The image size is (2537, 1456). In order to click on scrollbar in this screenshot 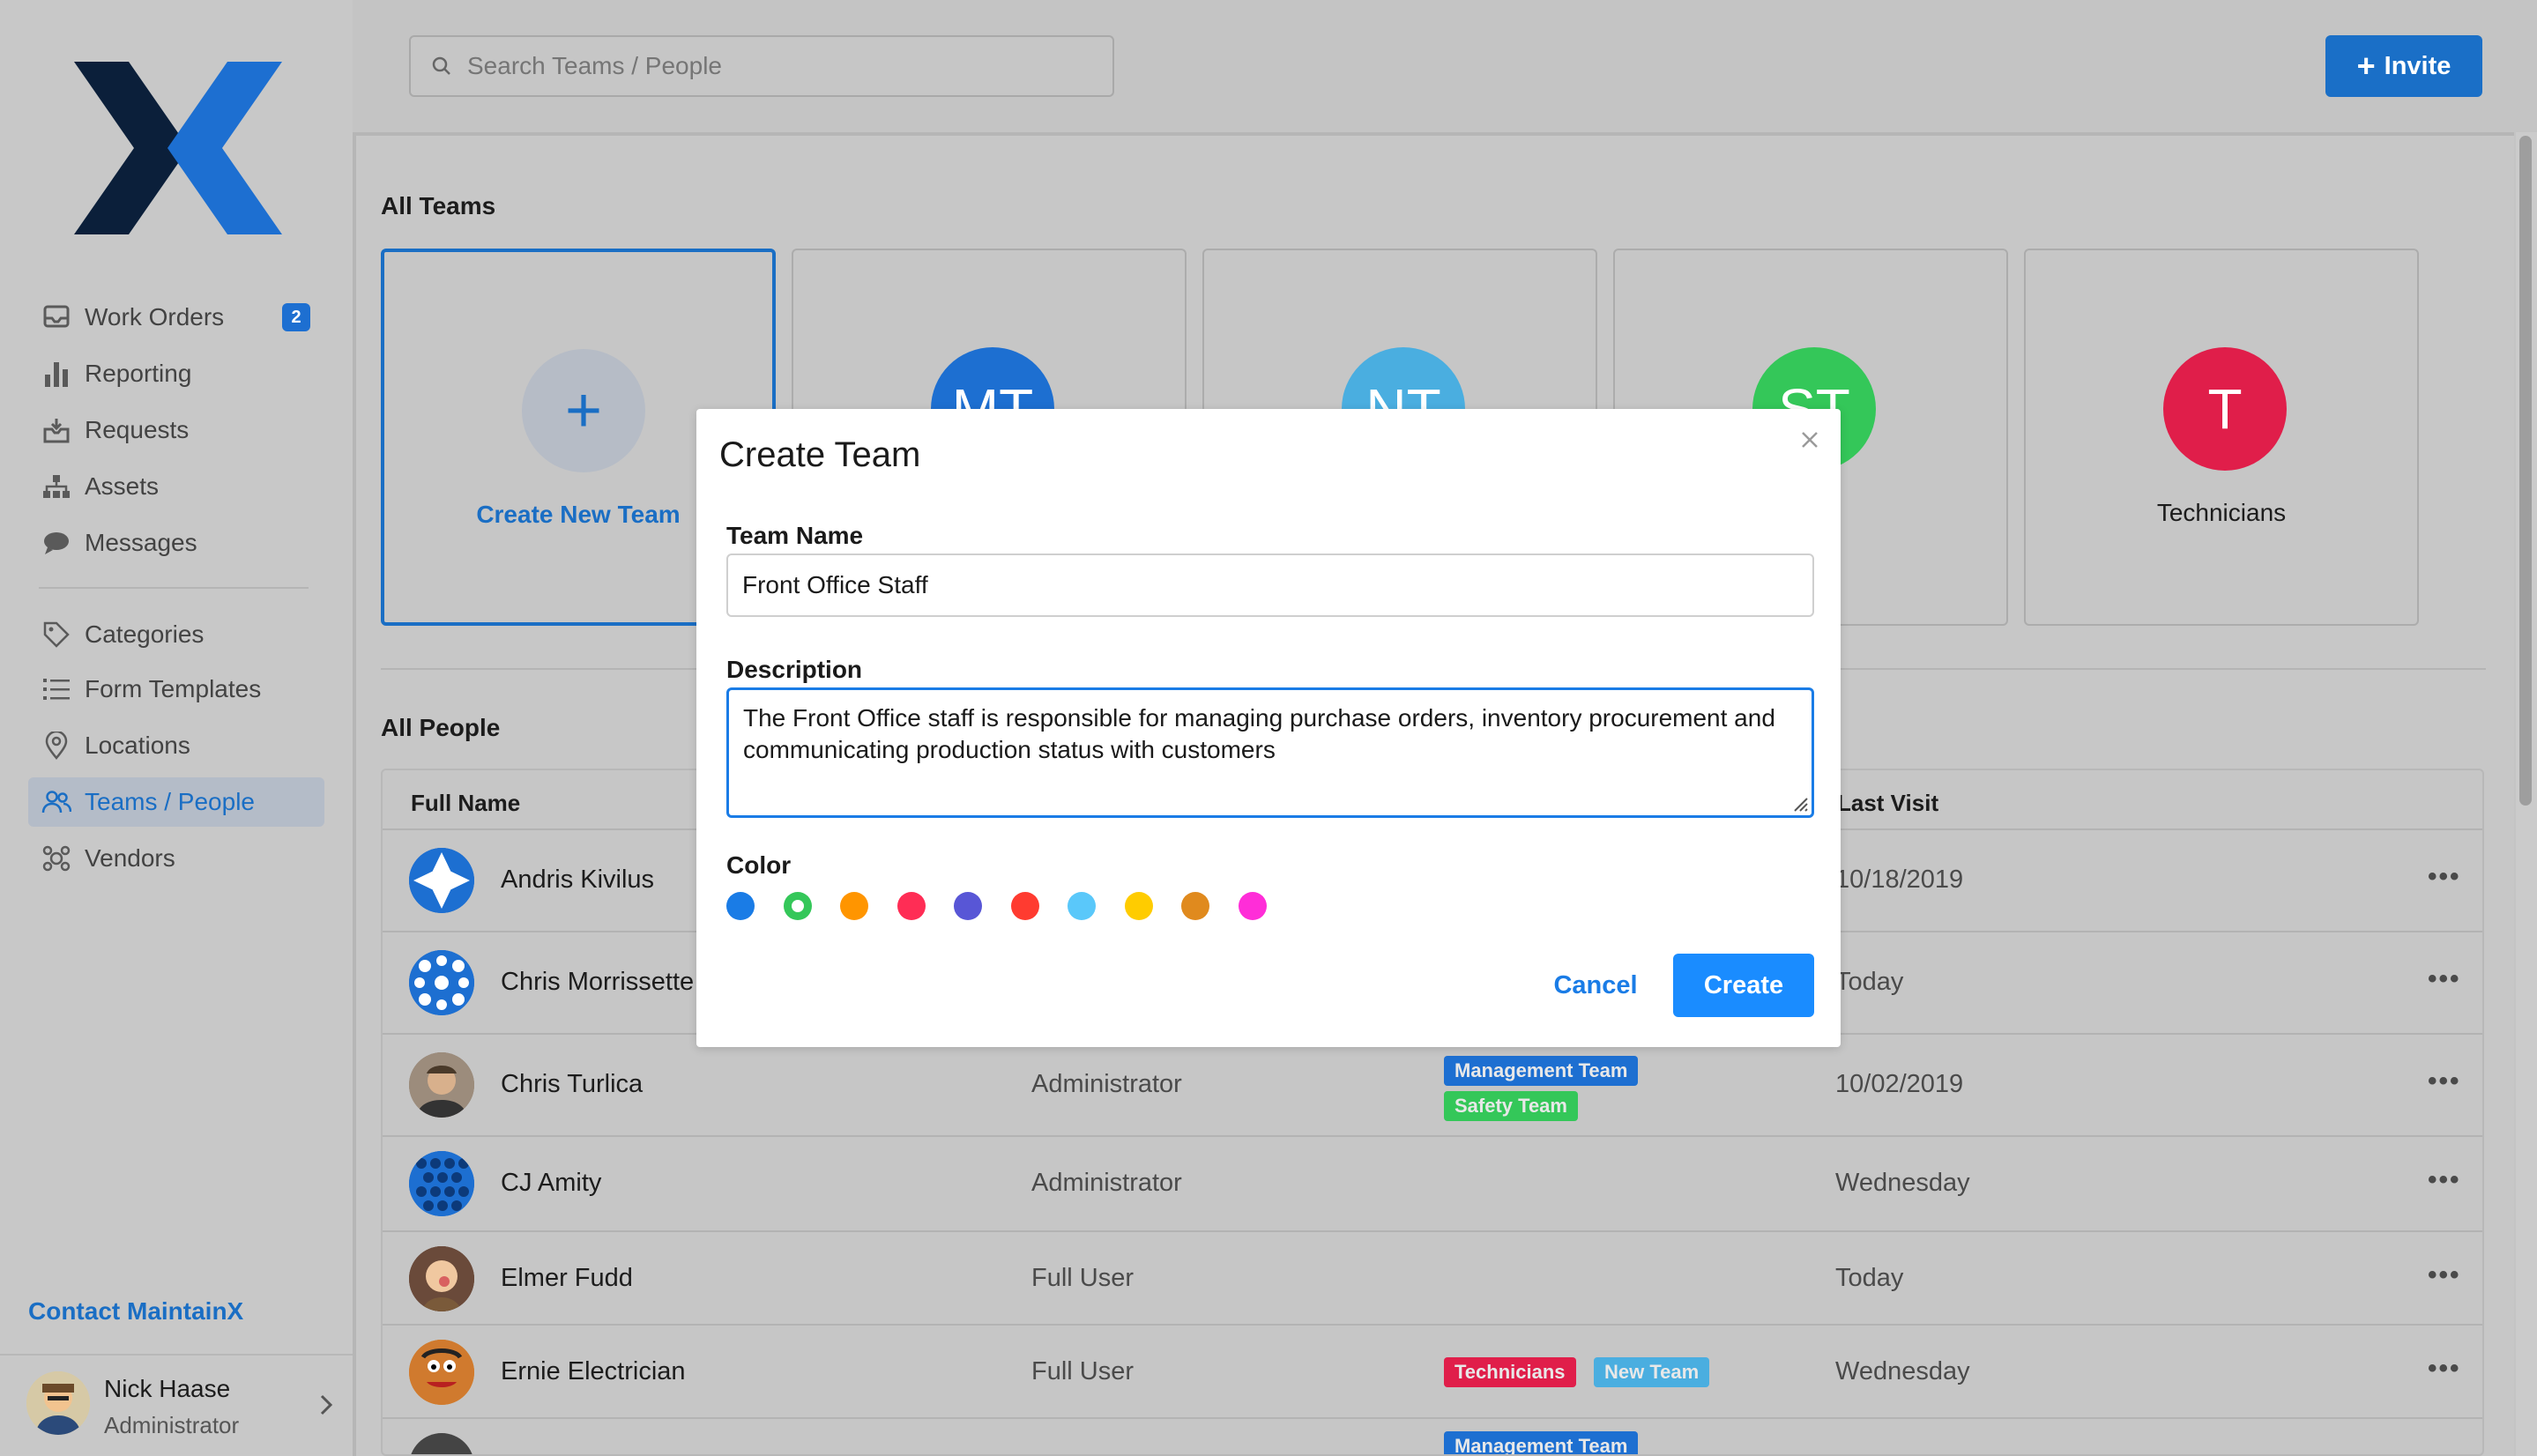, I will do `click(2526, 794)`.